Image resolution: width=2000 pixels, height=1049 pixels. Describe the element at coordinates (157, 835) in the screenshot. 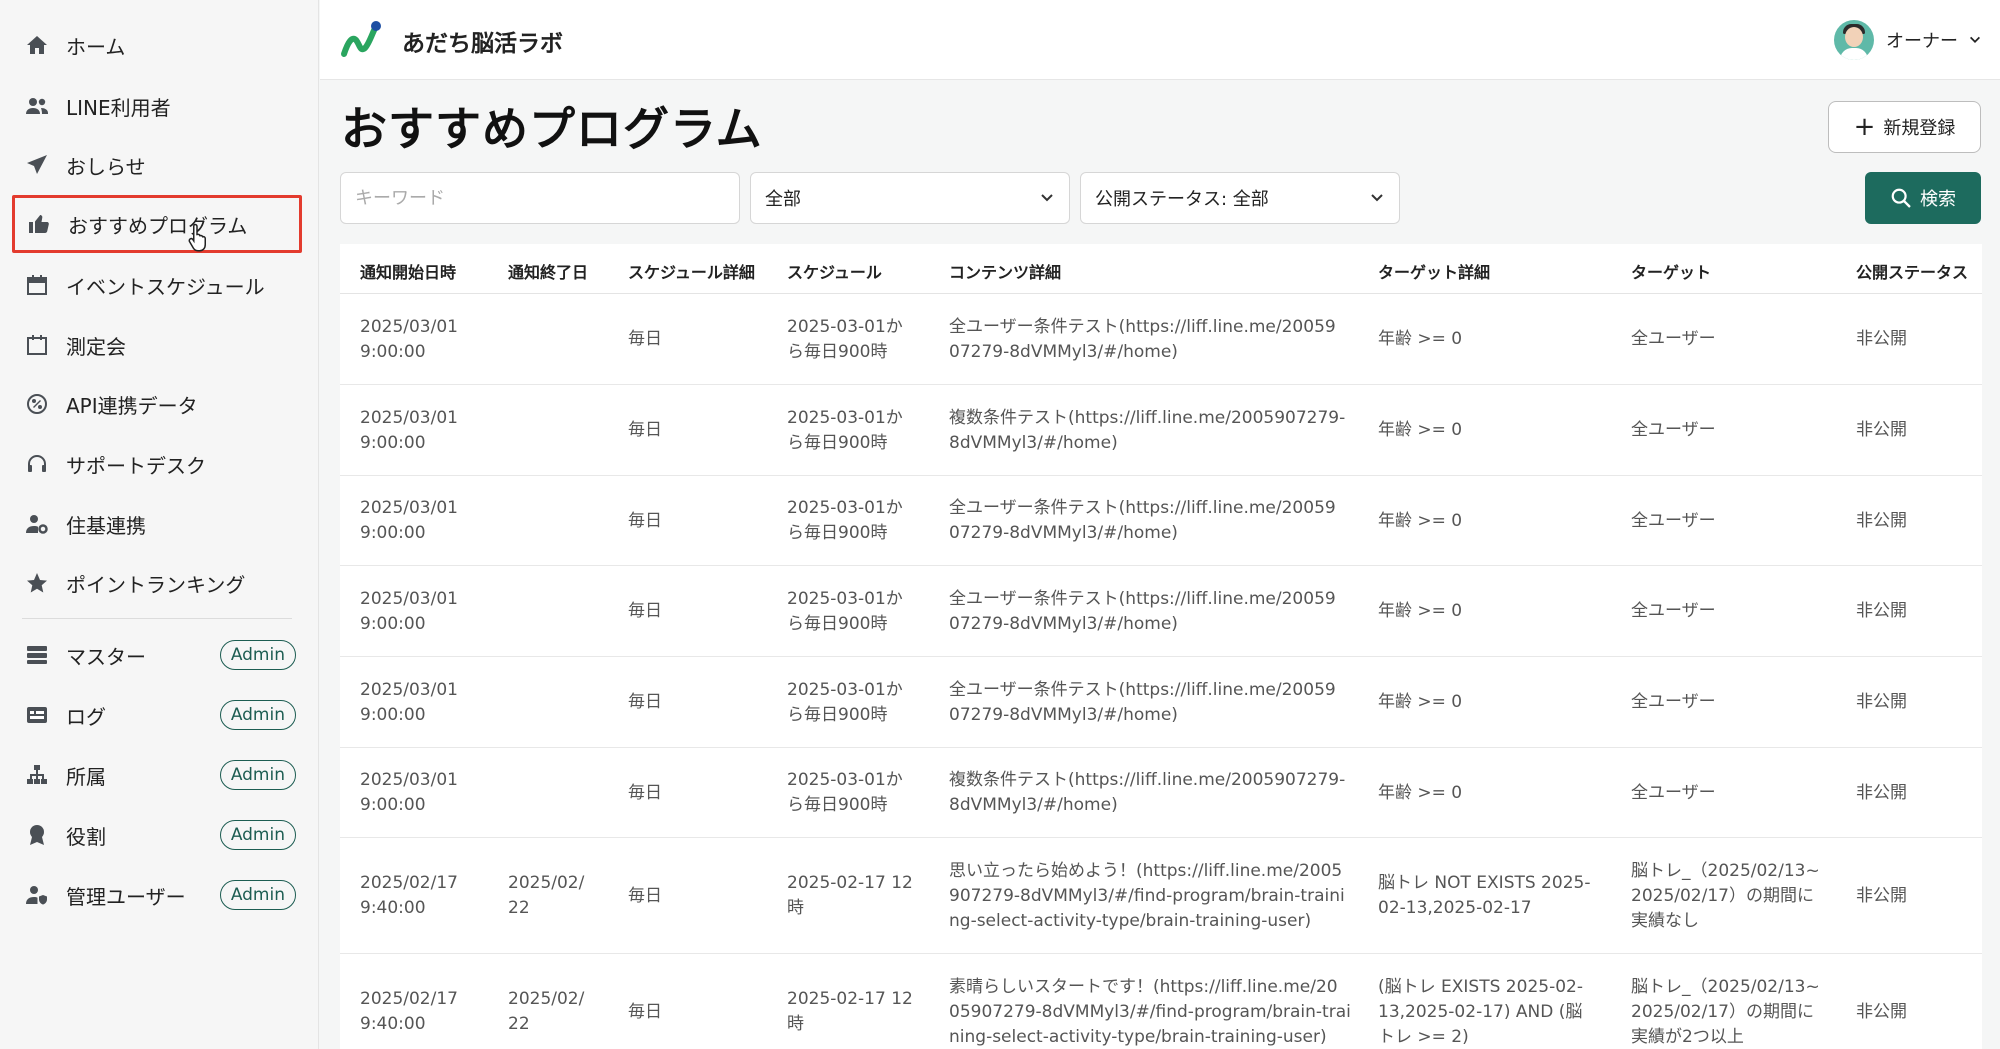

I see `sidebar-item-role: 役割 Admin` at that location.